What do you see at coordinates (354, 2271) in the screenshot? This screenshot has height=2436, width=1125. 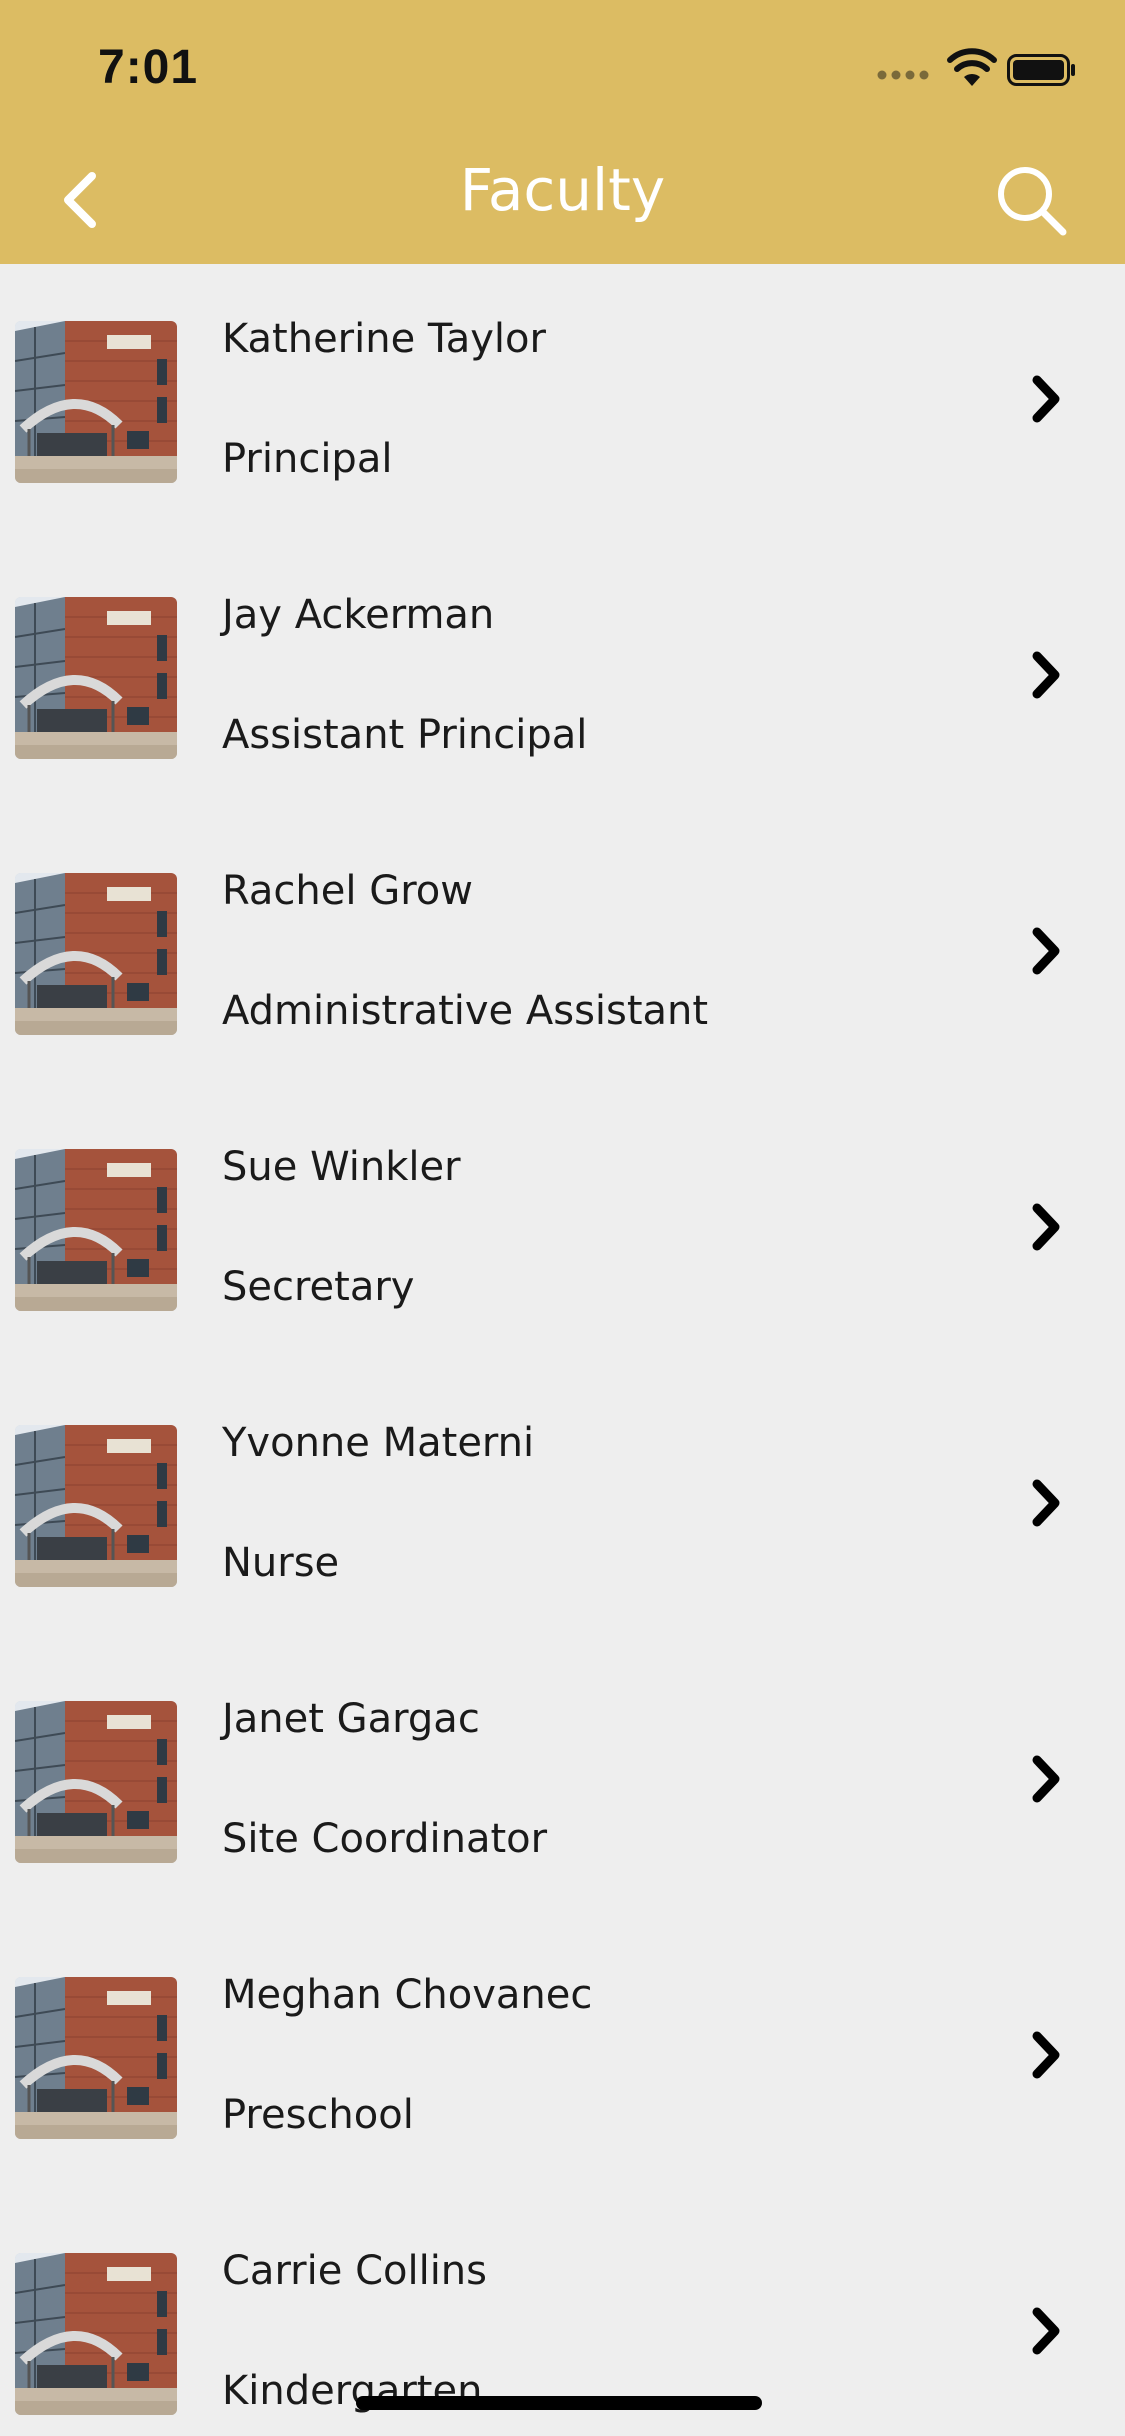 I see `faculty-name: Carrie Collins` at bounding box center [354, 2271].